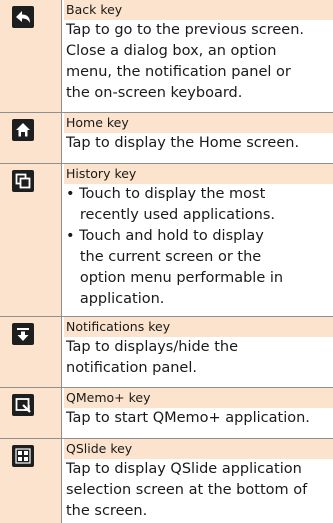 The height and width of the screenshot is (523, 333). What do you see at coordinates (171, 215) in the screenshot?
I see `bullet-line: recently used applications.` at bounding box center [171, 215].